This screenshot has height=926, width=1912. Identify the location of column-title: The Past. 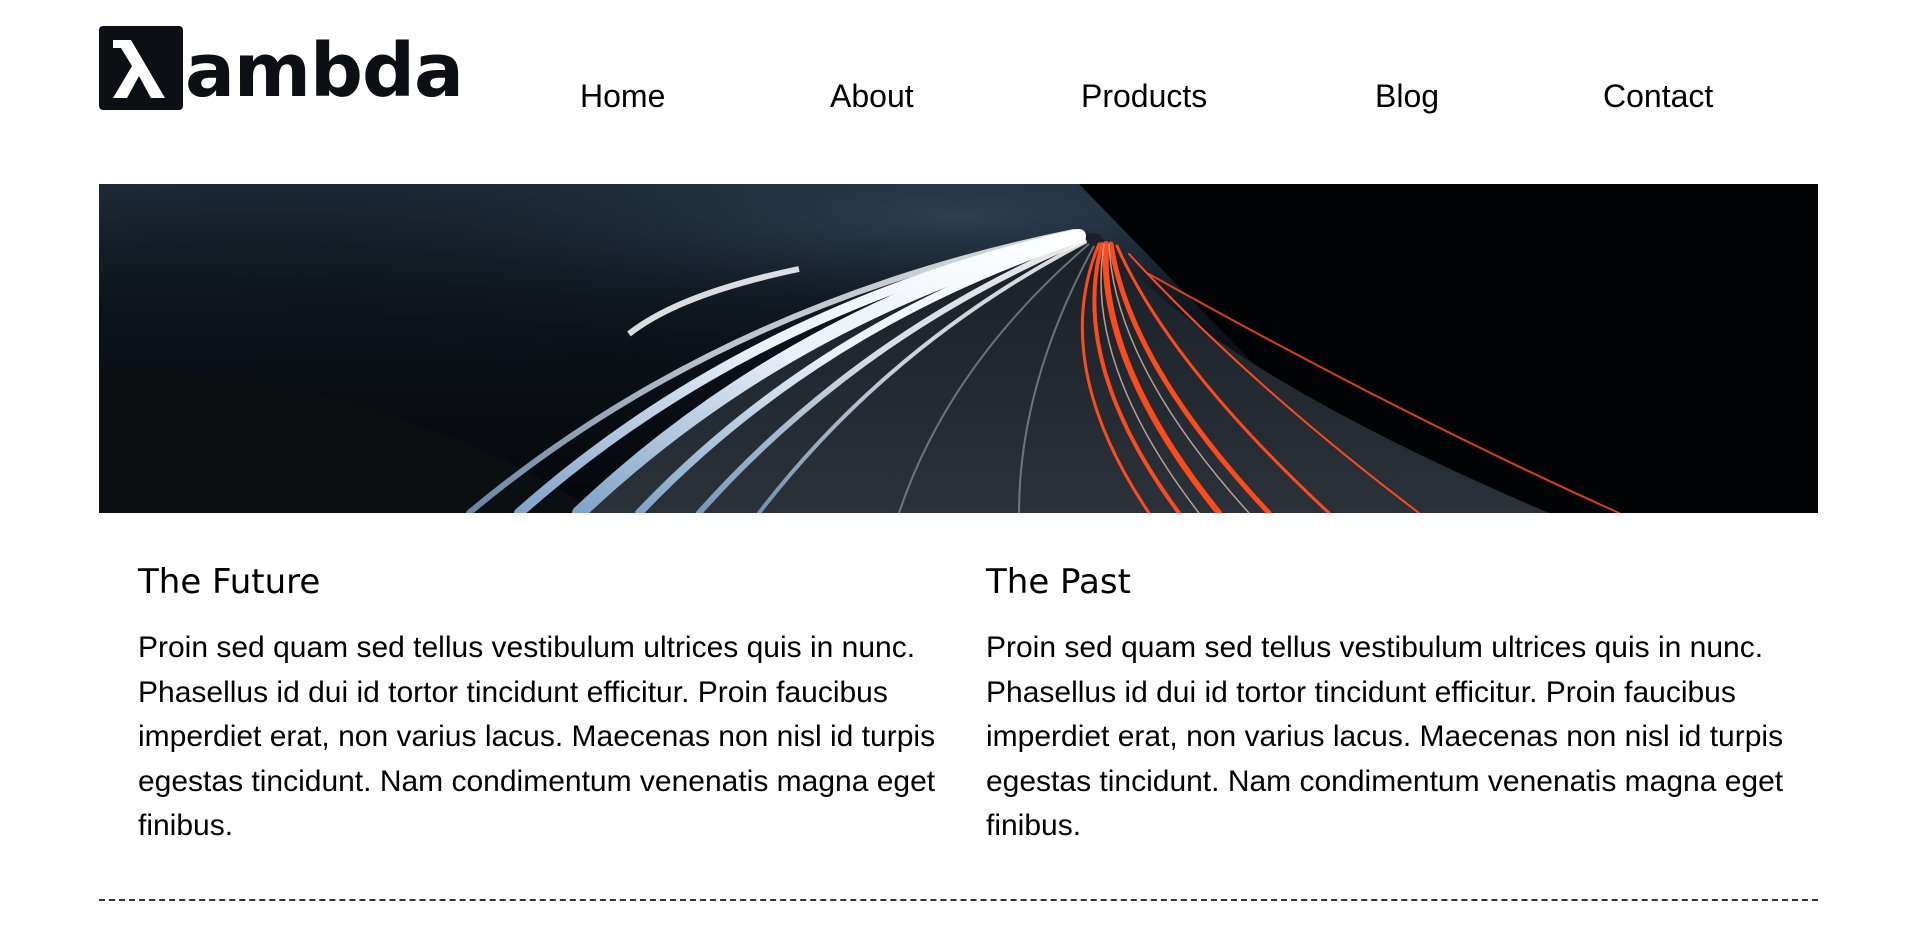
(1058, 582).